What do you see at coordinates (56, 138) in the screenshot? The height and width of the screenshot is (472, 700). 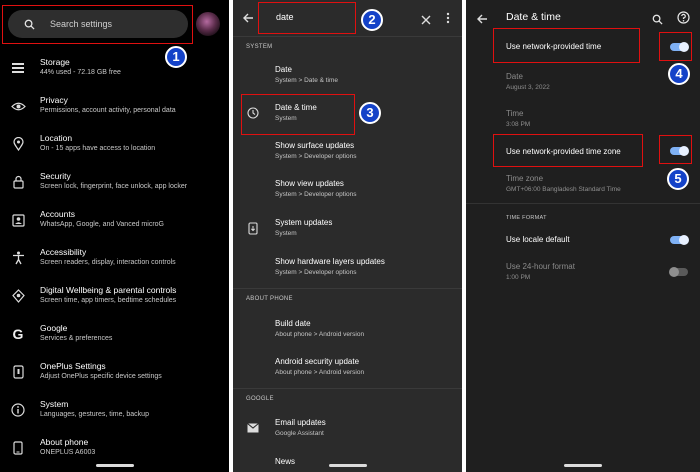 I see `item-title: Location` at bounding box center [56, 138].